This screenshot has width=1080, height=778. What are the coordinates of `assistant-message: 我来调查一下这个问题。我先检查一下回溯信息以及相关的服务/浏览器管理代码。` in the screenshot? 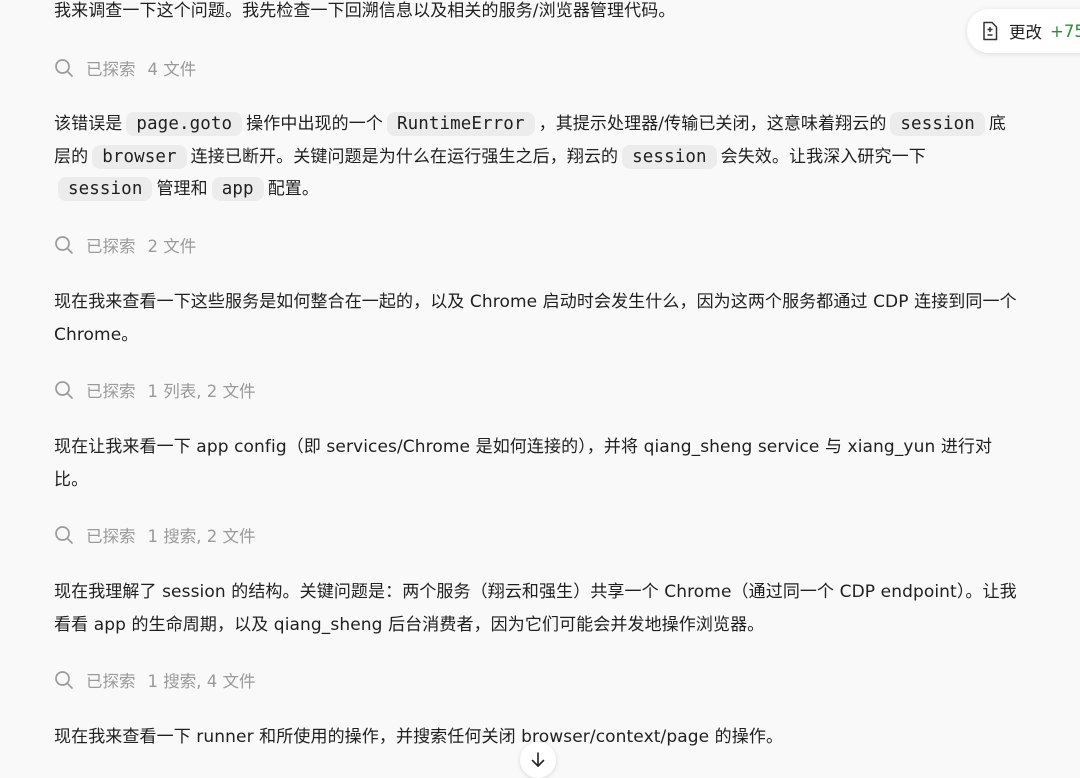 It's located at (536, 14).